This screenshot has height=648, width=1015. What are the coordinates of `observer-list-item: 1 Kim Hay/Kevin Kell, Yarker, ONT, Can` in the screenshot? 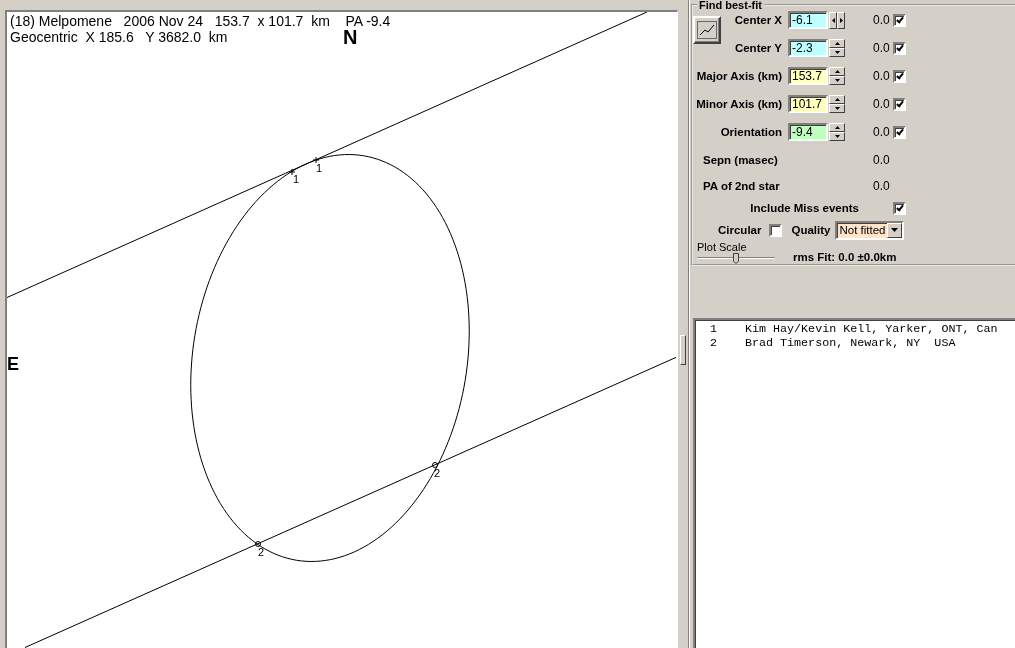 It's located at (846, 329).